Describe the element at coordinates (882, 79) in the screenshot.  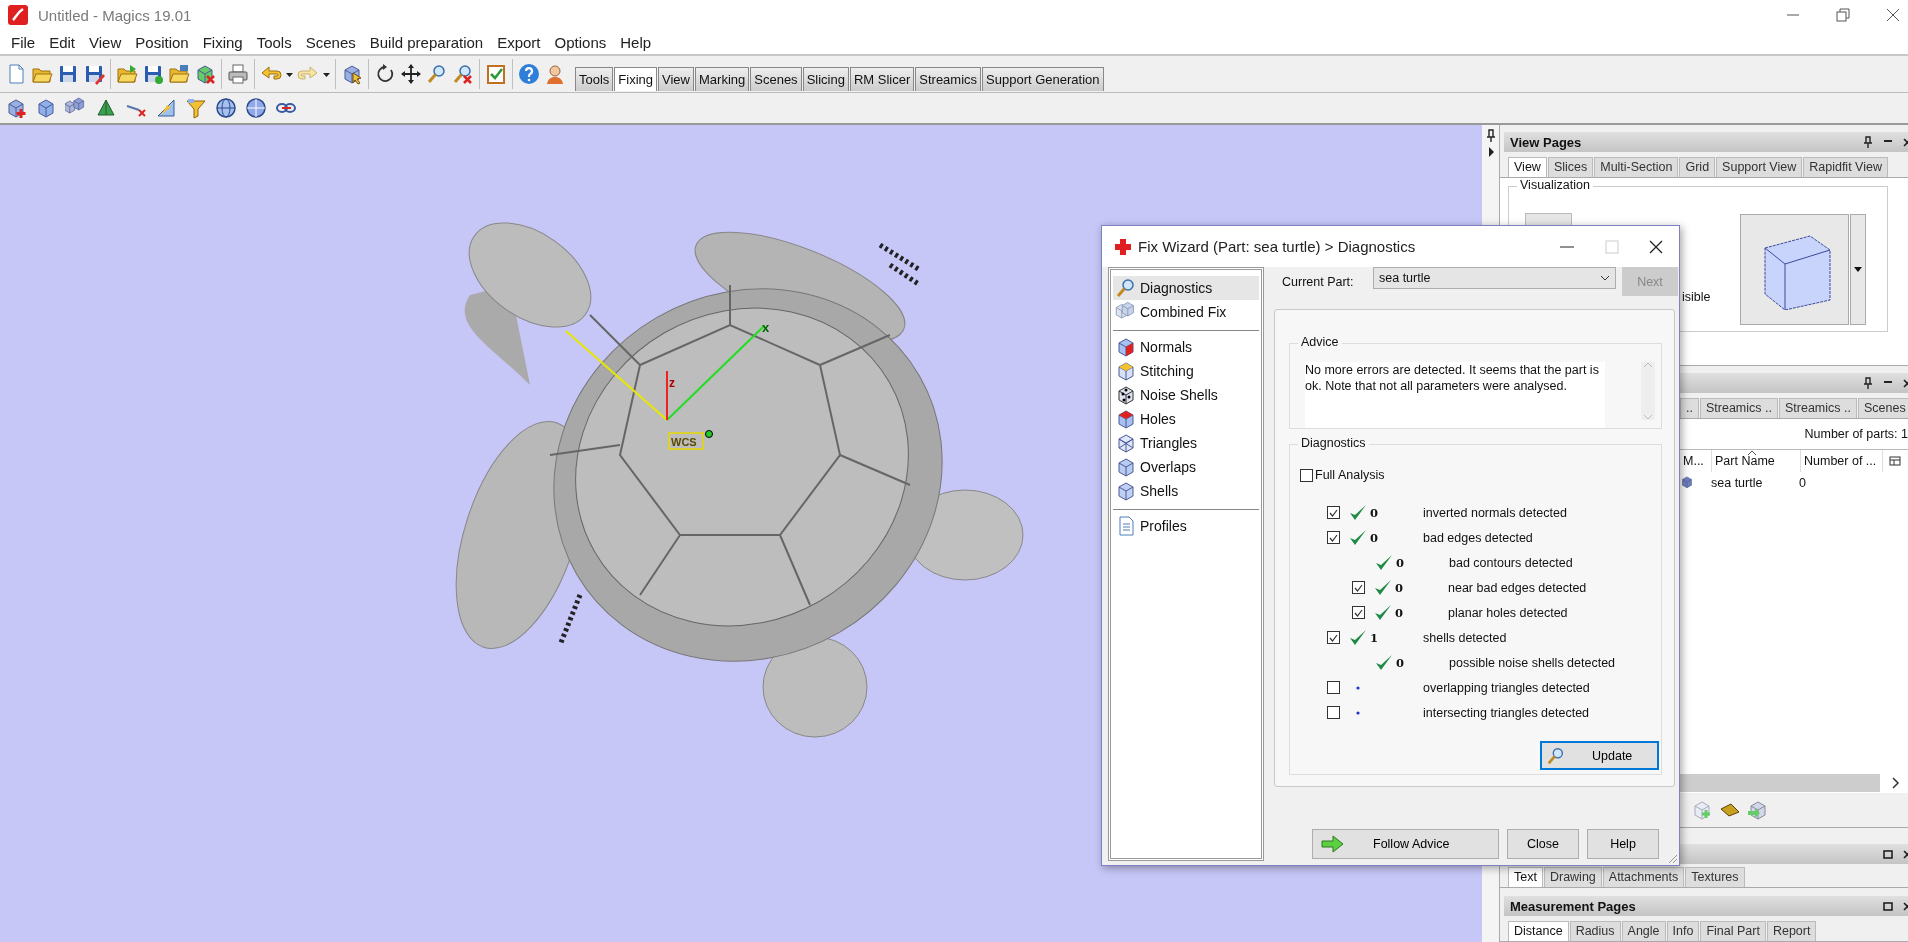
I see `toolbar-tab: RM Slicer` at that location.